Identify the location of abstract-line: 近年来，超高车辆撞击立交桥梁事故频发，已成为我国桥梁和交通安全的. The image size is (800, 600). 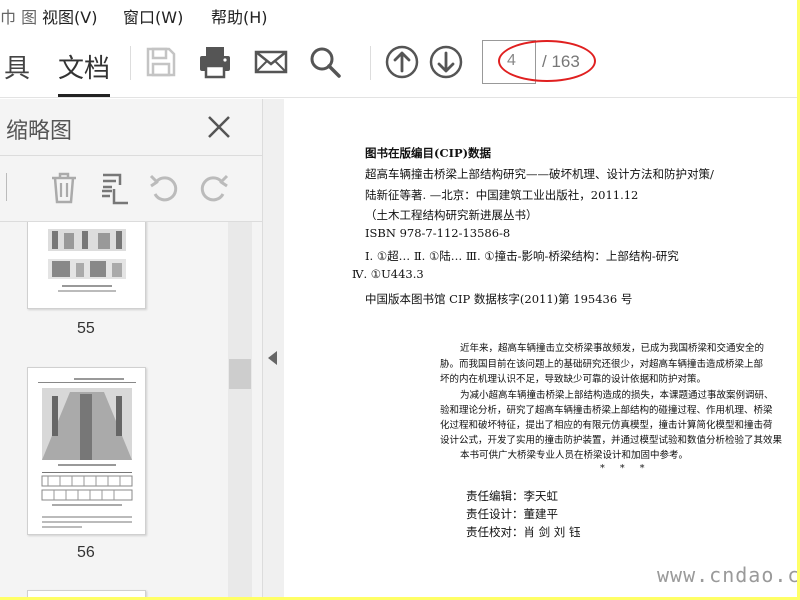
(612, 348).